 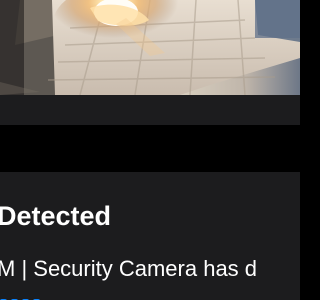 What do you see at coordinates (129, 268) in the screenshot?
I see `alert-body: M | Security Camera has d` at bounding box center [129, 268].